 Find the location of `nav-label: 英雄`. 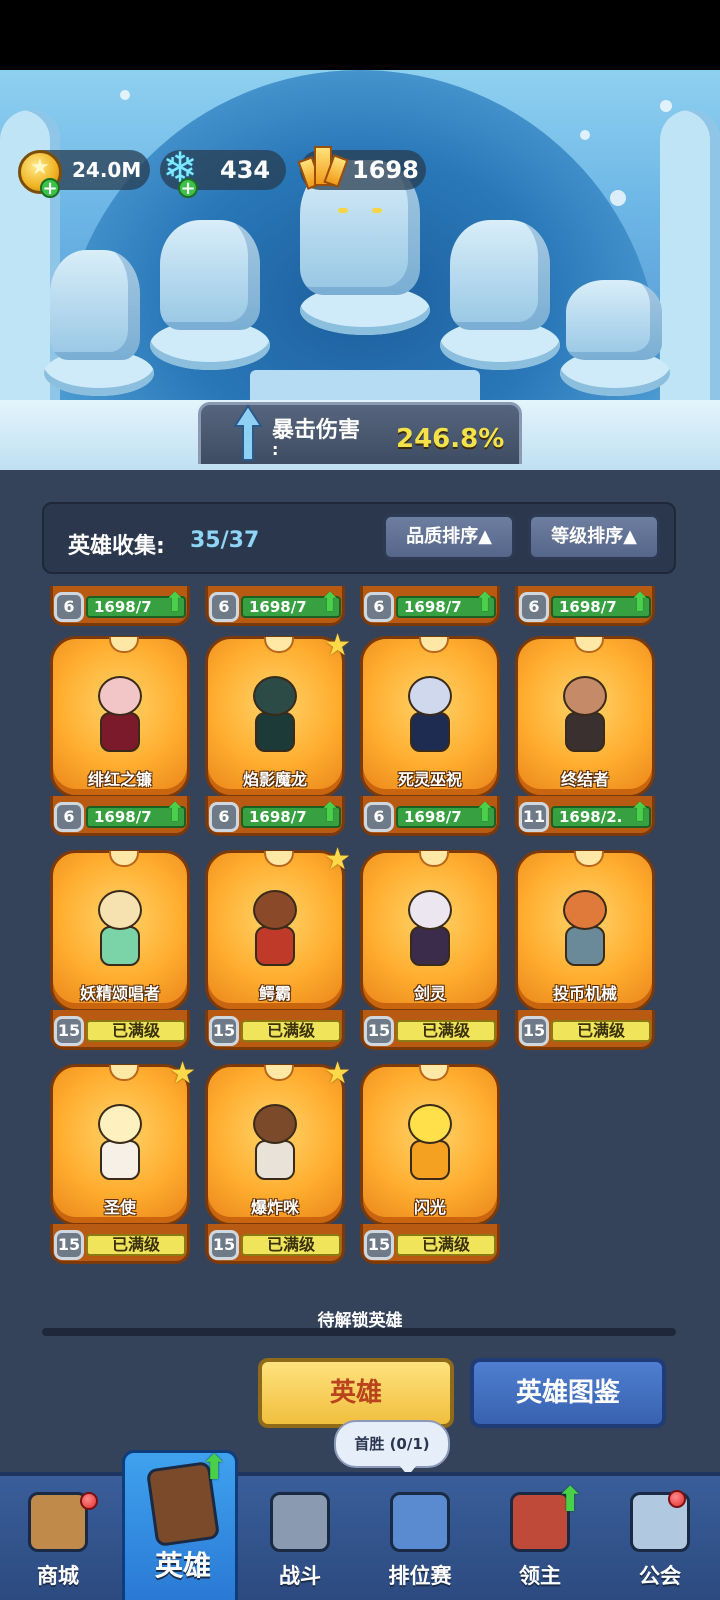

nav-label: 英雄 is located at coordinates (182, 1565).